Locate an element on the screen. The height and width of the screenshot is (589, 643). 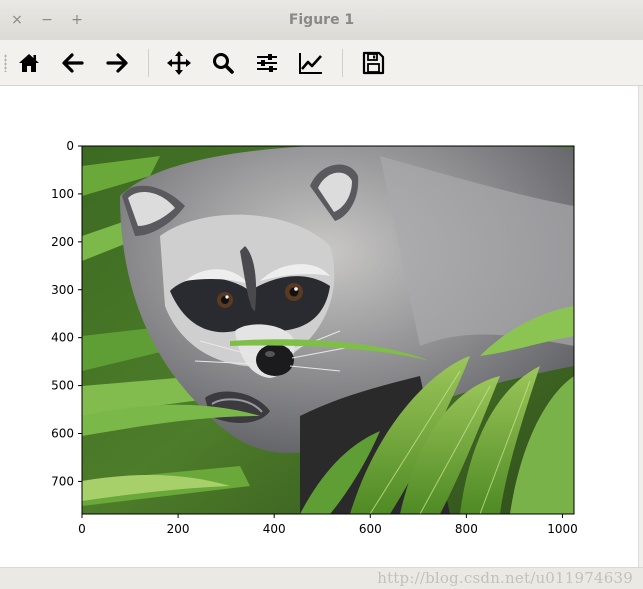
y-axis: 0 100 200 300 400 500 600 700 is located at coordinates (66, 313).